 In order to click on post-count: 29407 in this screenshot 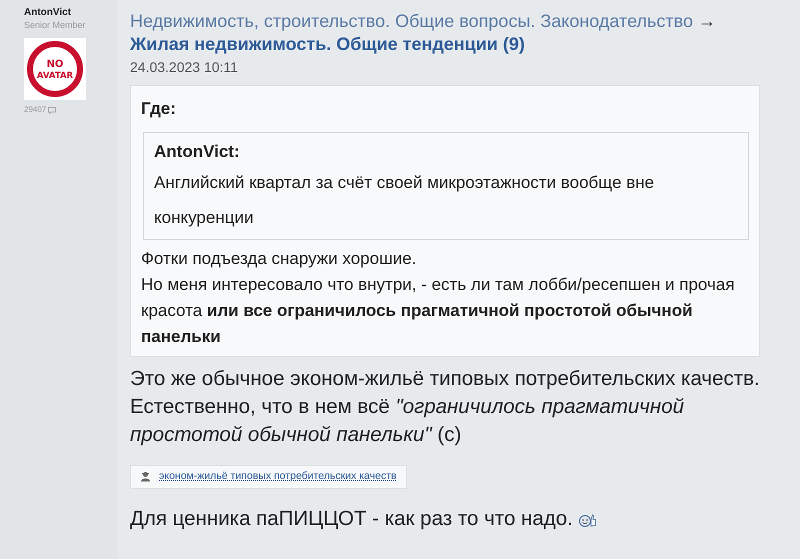, I will do `click(35, 110)`.